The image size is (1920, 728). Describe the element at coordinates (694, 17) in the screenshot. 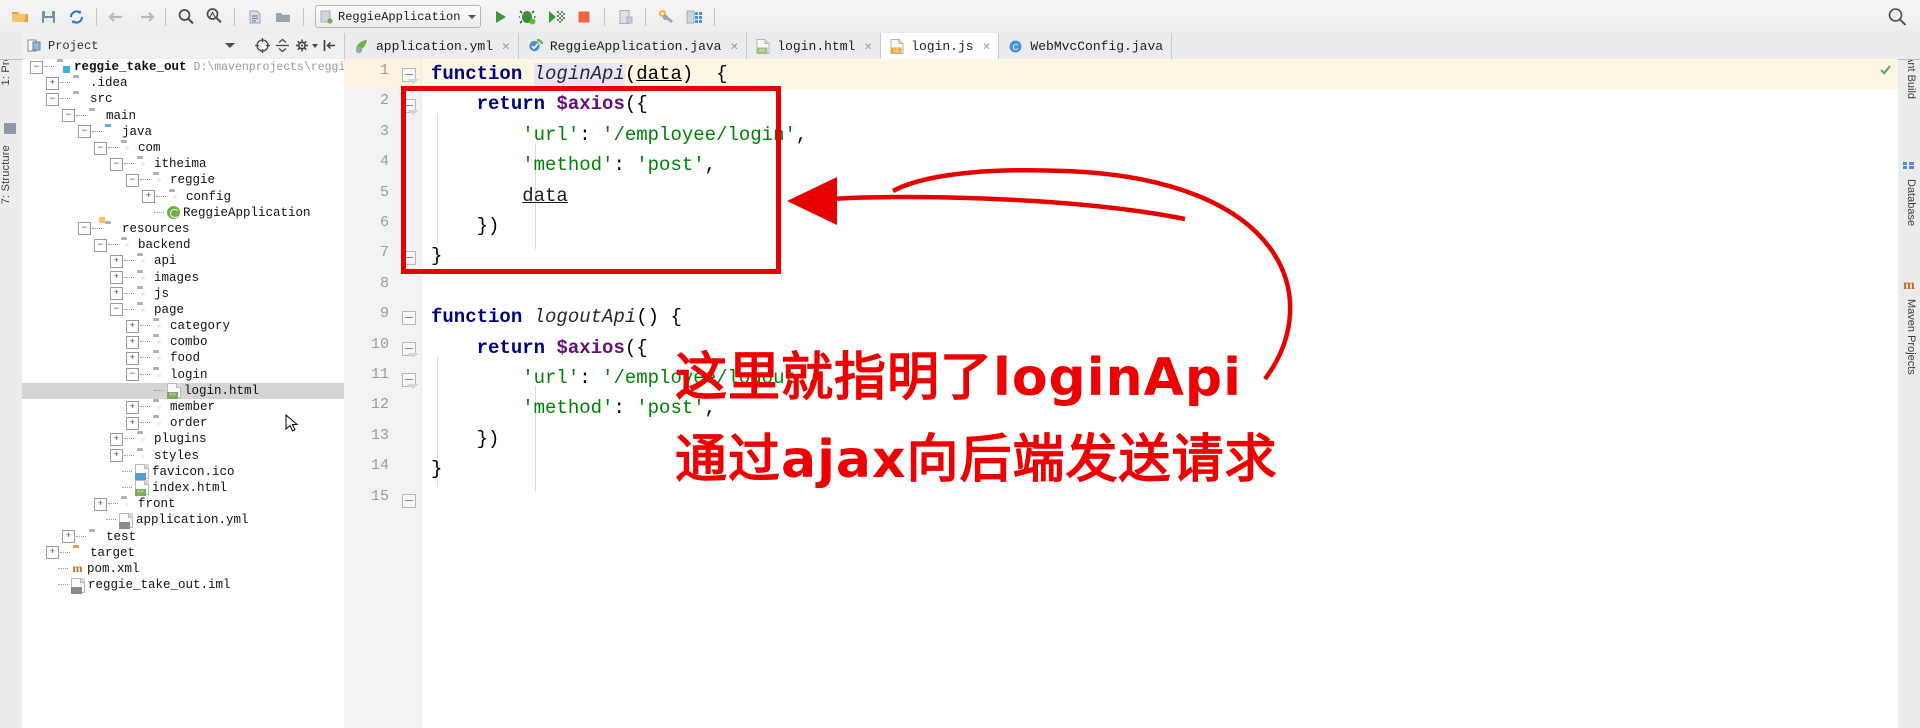

I see `database-icon` at that location.